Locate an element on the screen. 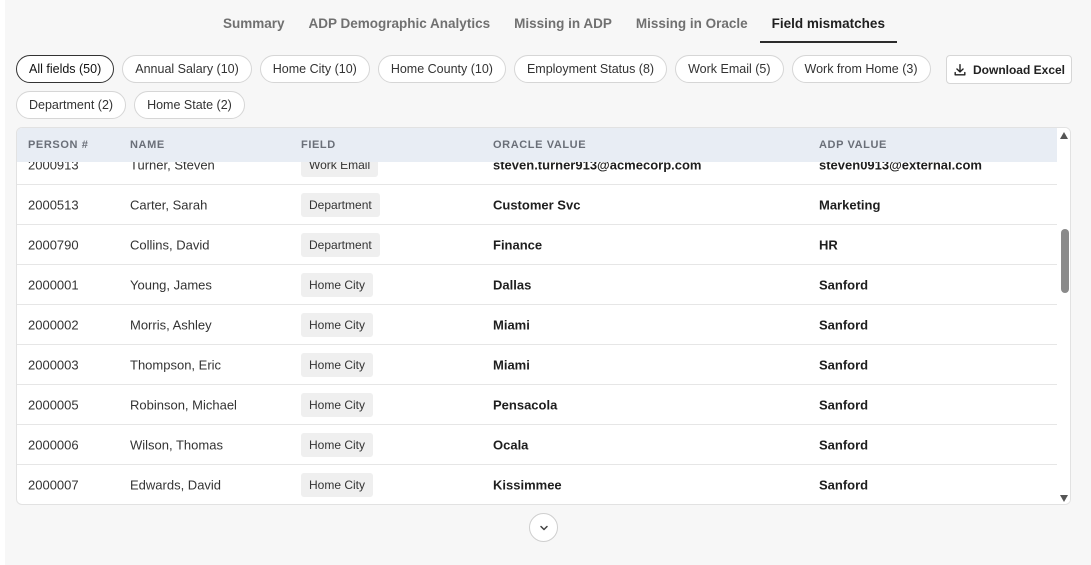 This screenshot has width=1091, height=565. filter-chip-department: Department (2) is located at coordinates (71, 105).